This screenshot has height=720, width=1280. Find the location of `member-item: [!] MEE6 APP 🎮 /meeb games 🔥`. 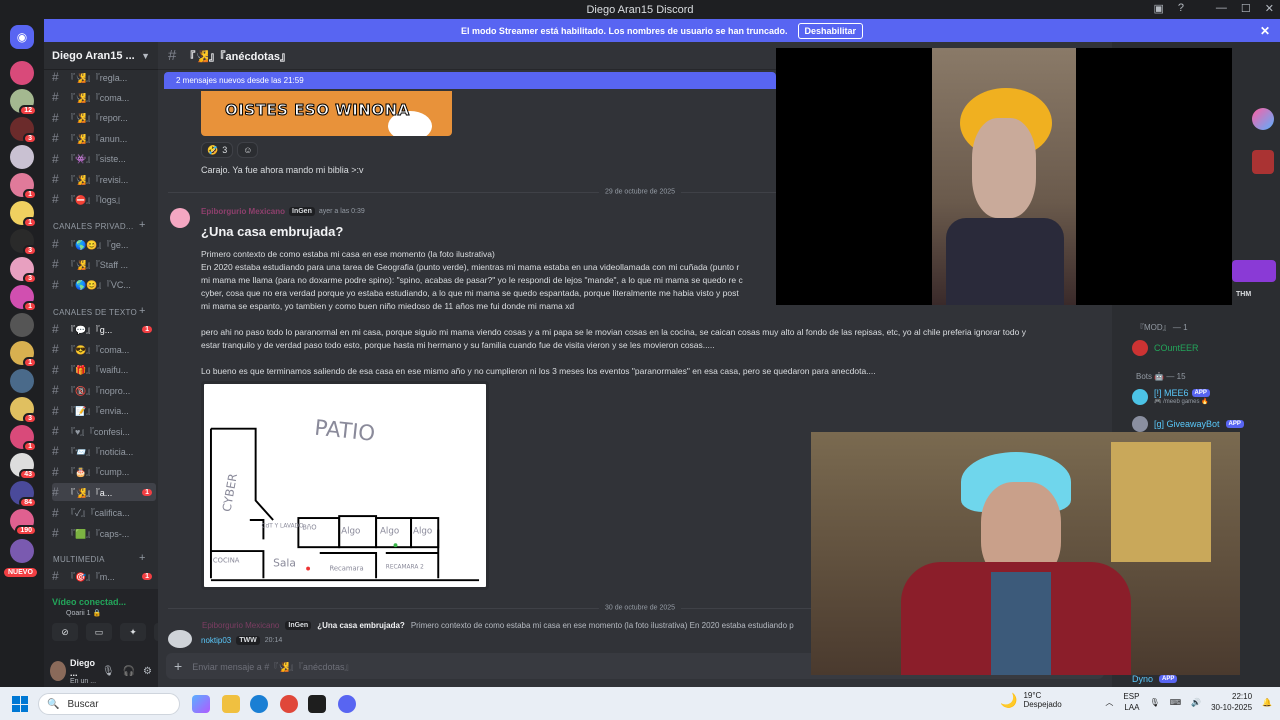

member-item: [!] MEE6 APP 🎮 /meeb games 🔥 is located at coordinates (1171, 396).